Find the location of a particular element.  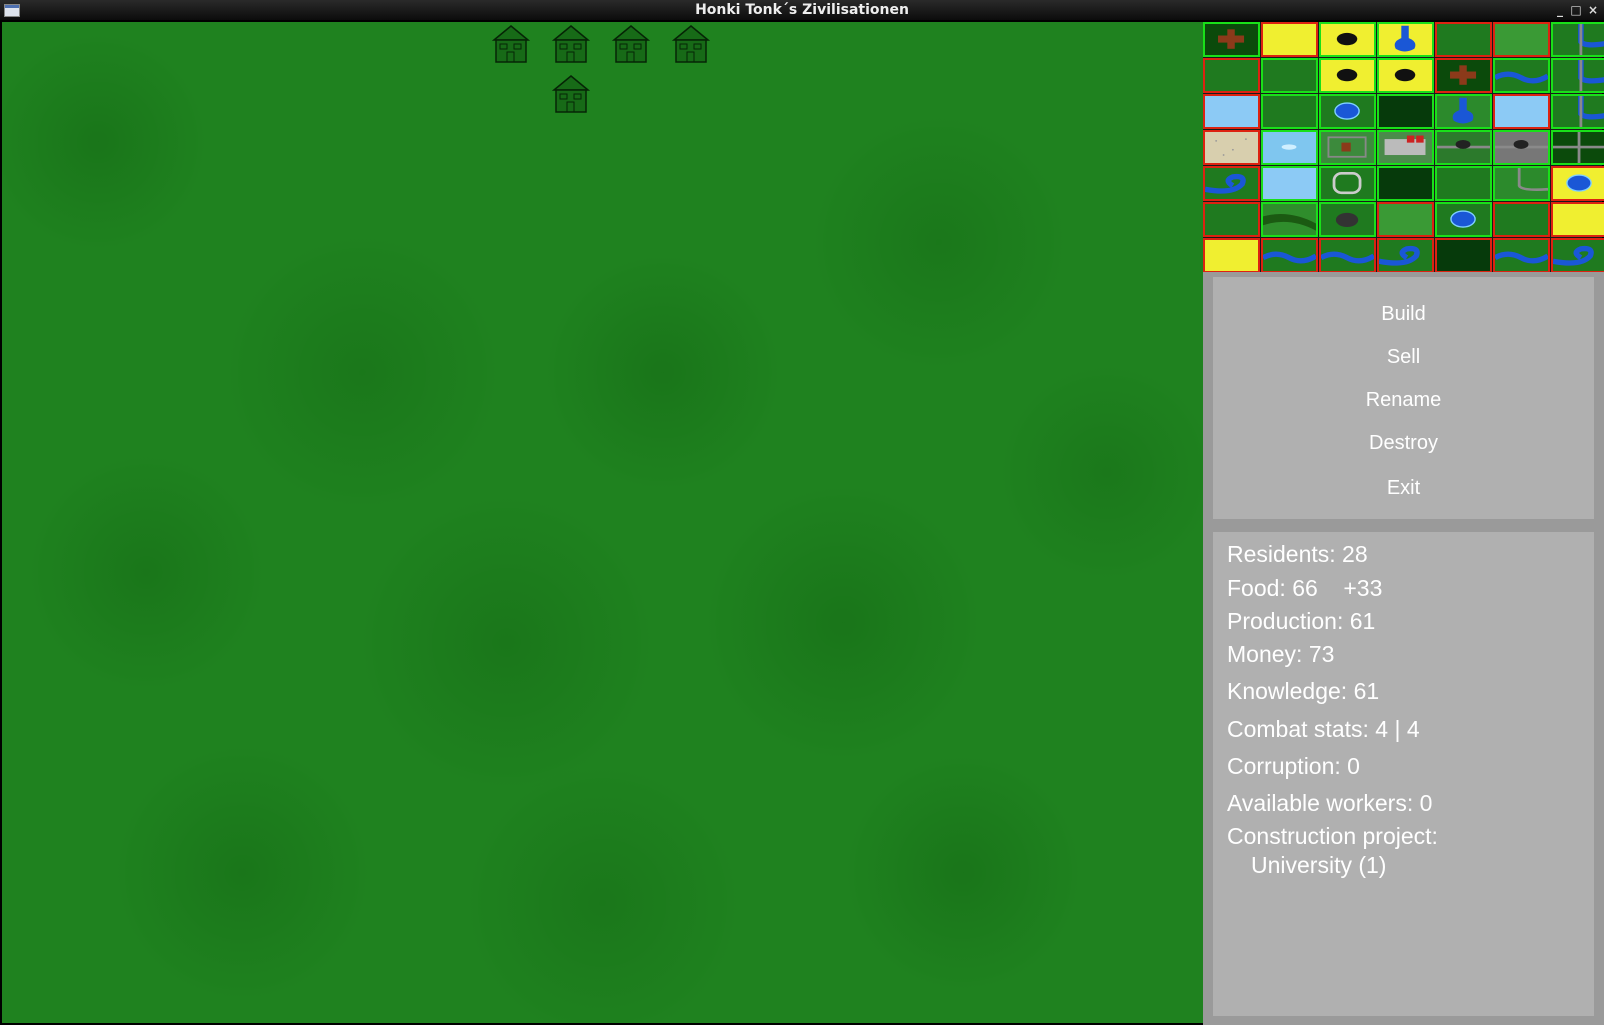

title-bar: Honki Tonk´s Zivilisationen _ □ × is located at coordinates (802, 10).